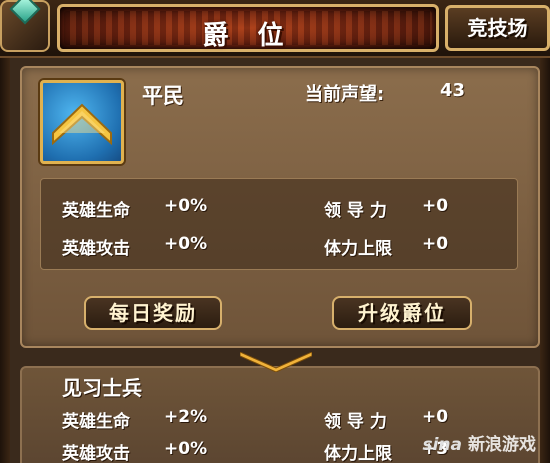 The image size is (550, 463). I want to click on hero-hp-value: +0%, so click(186, 206).